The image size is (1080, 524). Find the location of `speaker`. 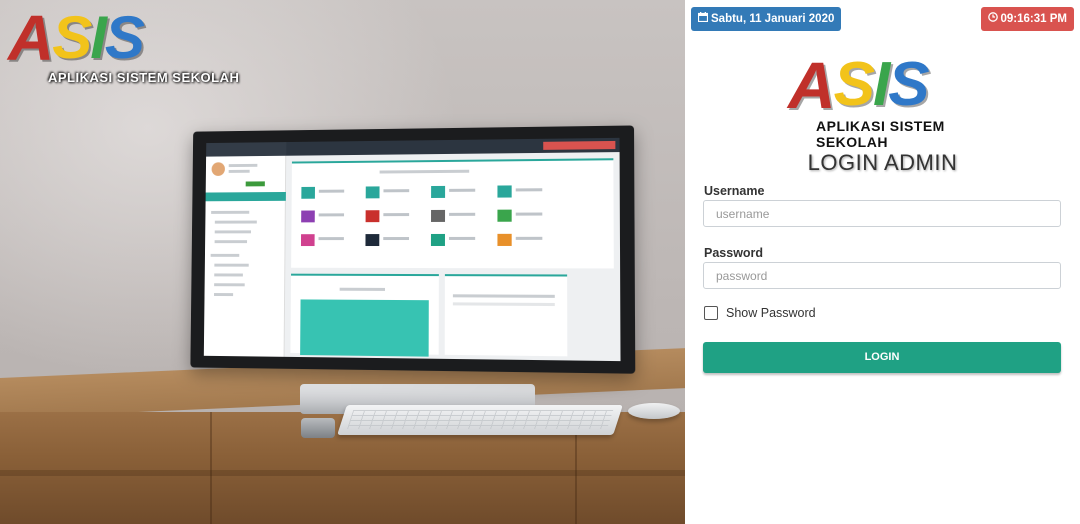

speaker is located at coordinates (318, 428).